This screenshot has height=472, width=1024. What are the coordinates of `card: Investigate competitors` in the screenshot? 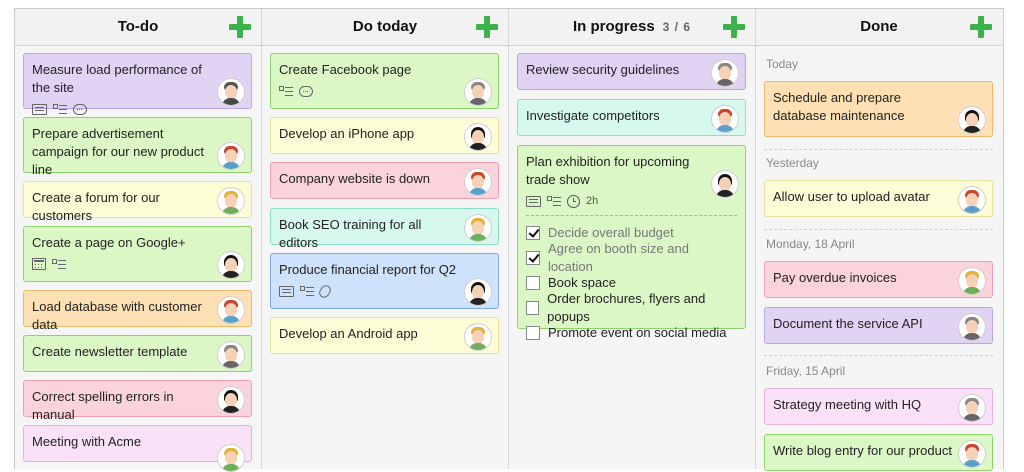 It's located at (631, 117).